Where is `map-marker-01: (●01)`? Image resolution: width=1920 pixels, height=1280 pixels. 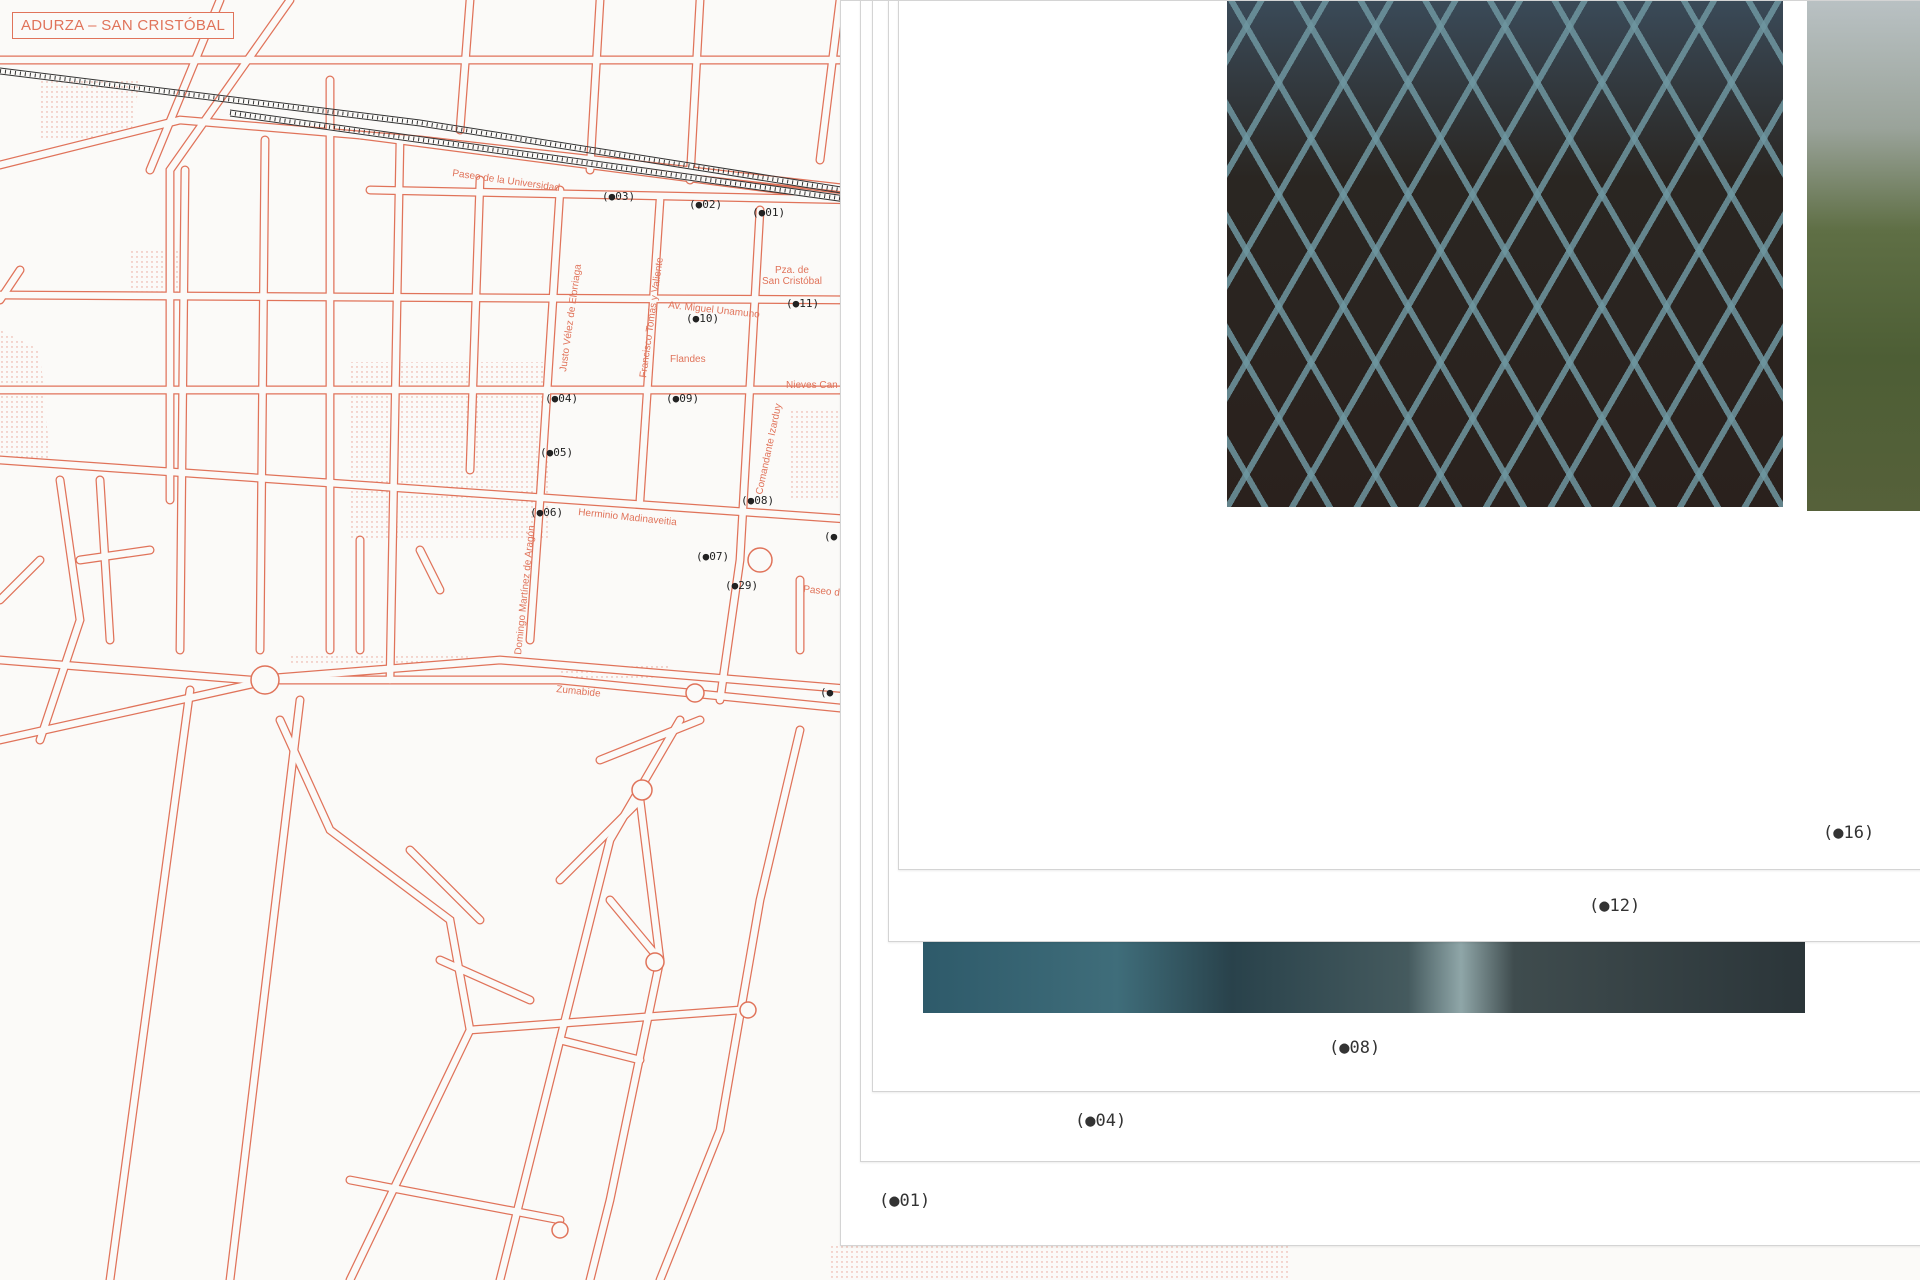 map-marker-01: (●01) is located at coordinates (768, 212).